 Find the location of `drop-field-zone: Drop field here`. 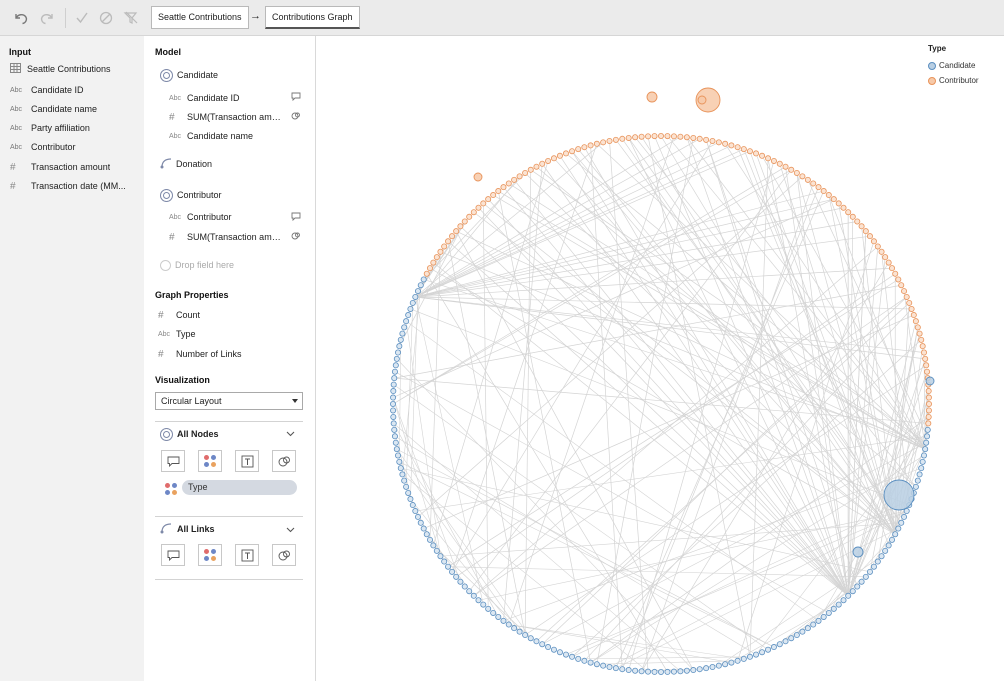

drop-field-zone: Drop field here is located at coordinates (197, 265).